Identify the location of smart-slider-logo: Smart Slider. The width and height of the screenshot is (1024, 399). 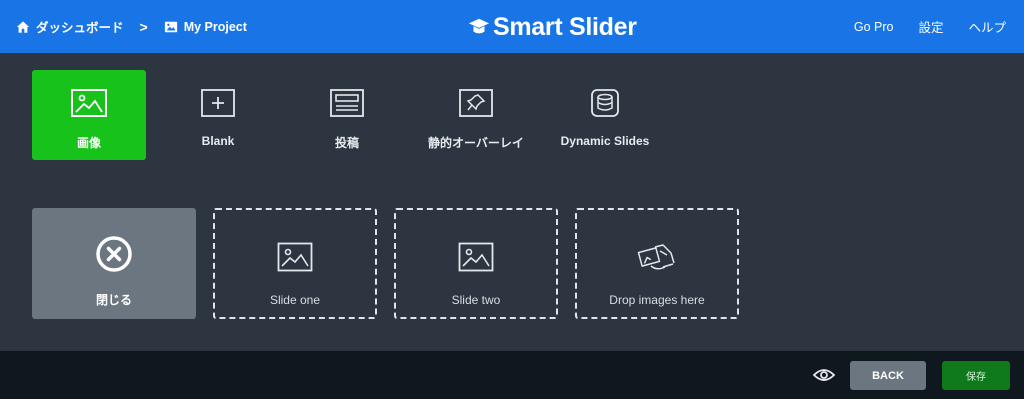
(552, 27).